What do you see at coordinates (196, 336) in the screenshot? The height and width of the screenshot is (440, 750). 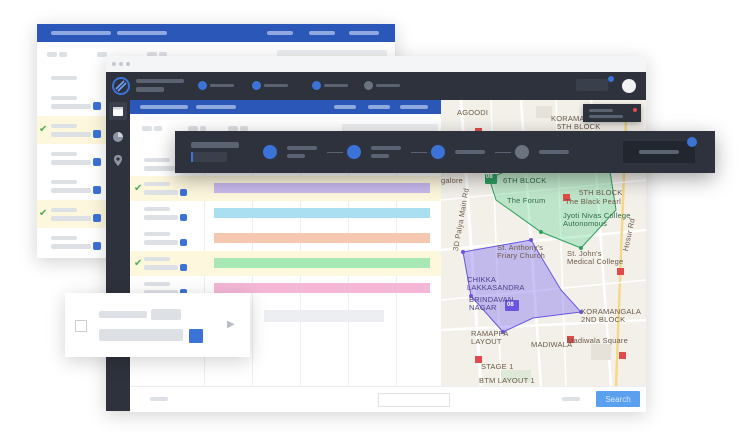 I see `row-action-button` at bounding box center [196, 336].